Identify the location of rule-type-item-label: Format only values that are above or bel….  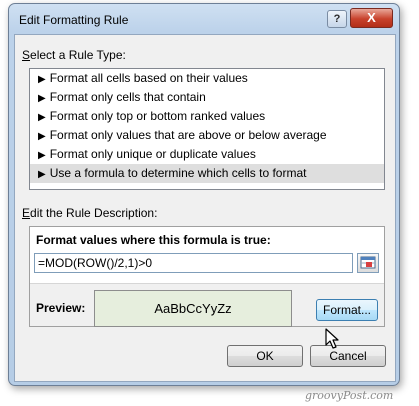
(188, 135).